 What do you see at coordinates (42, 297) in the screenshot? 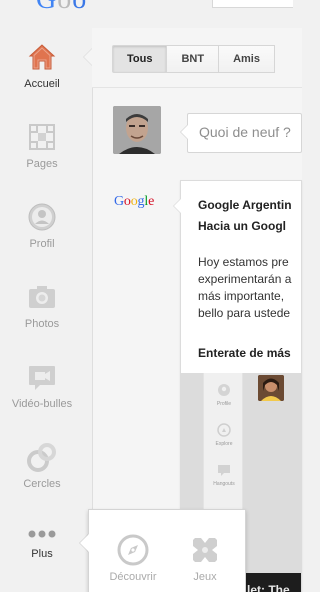
I see `photos-icon` at bounding box center [42, 297].